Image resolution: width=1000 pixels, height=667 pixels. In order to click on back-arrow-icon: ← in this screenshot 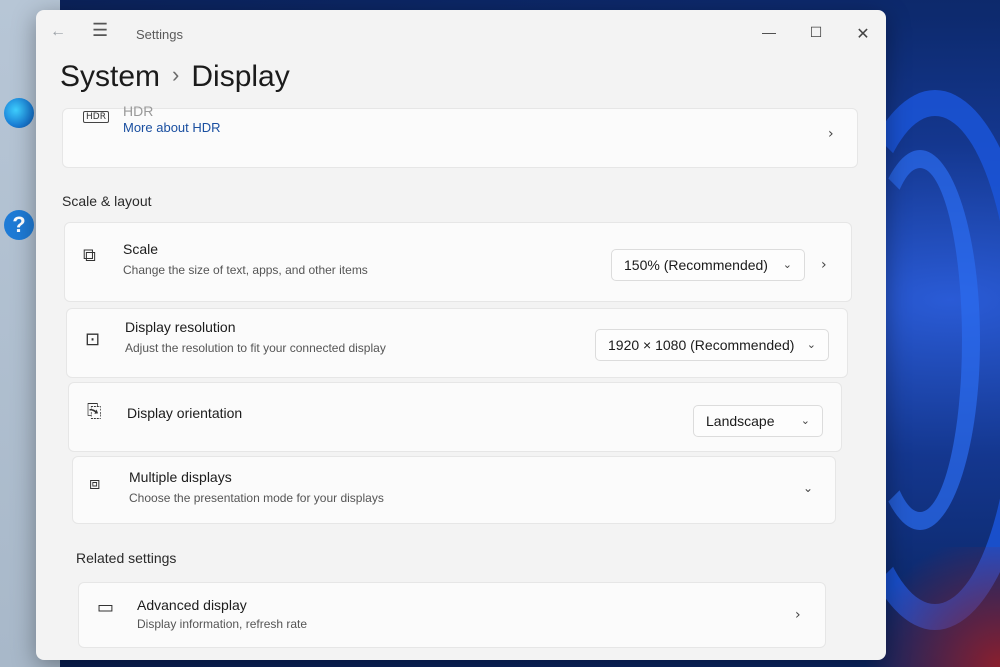, I will do `click(58, 32)`.